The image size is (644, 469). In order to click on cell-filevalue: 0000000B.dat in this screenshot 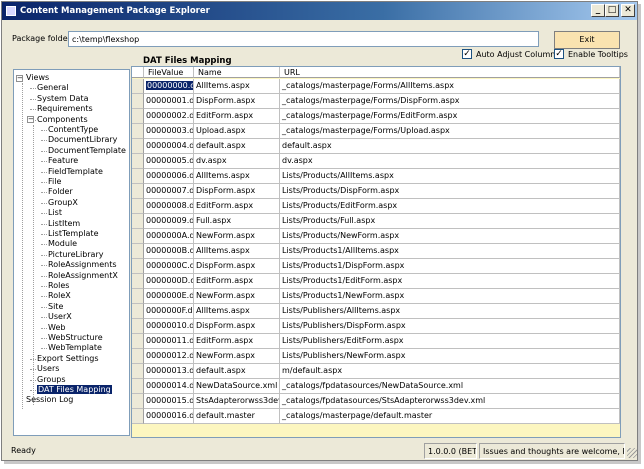, I will do `click(169, 251)`.